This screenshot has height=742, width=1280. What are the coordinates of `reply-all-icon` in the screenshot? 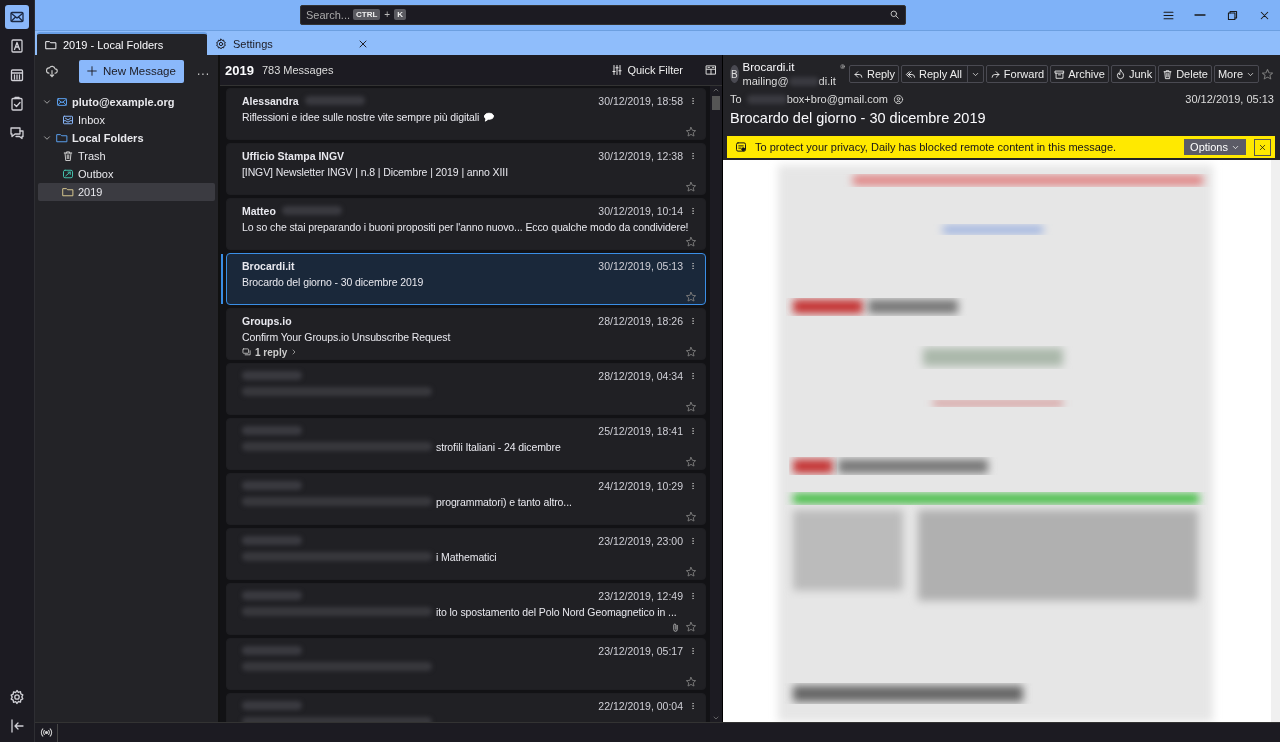 It's located at (911, 74).